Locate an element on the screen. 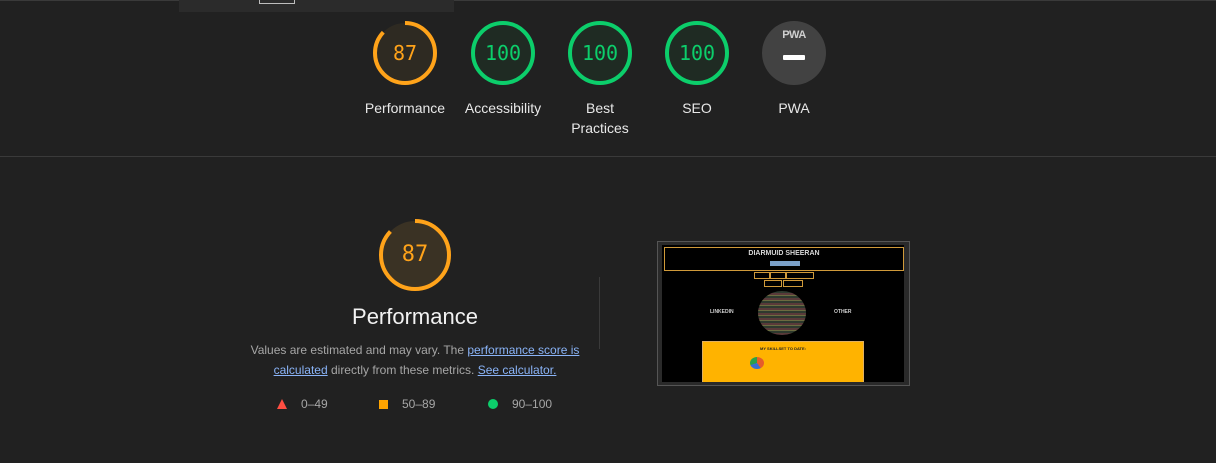 This screenshot has width=1216, height=463. legend-item-average: 50–89 is located at coordinates (407, 404).